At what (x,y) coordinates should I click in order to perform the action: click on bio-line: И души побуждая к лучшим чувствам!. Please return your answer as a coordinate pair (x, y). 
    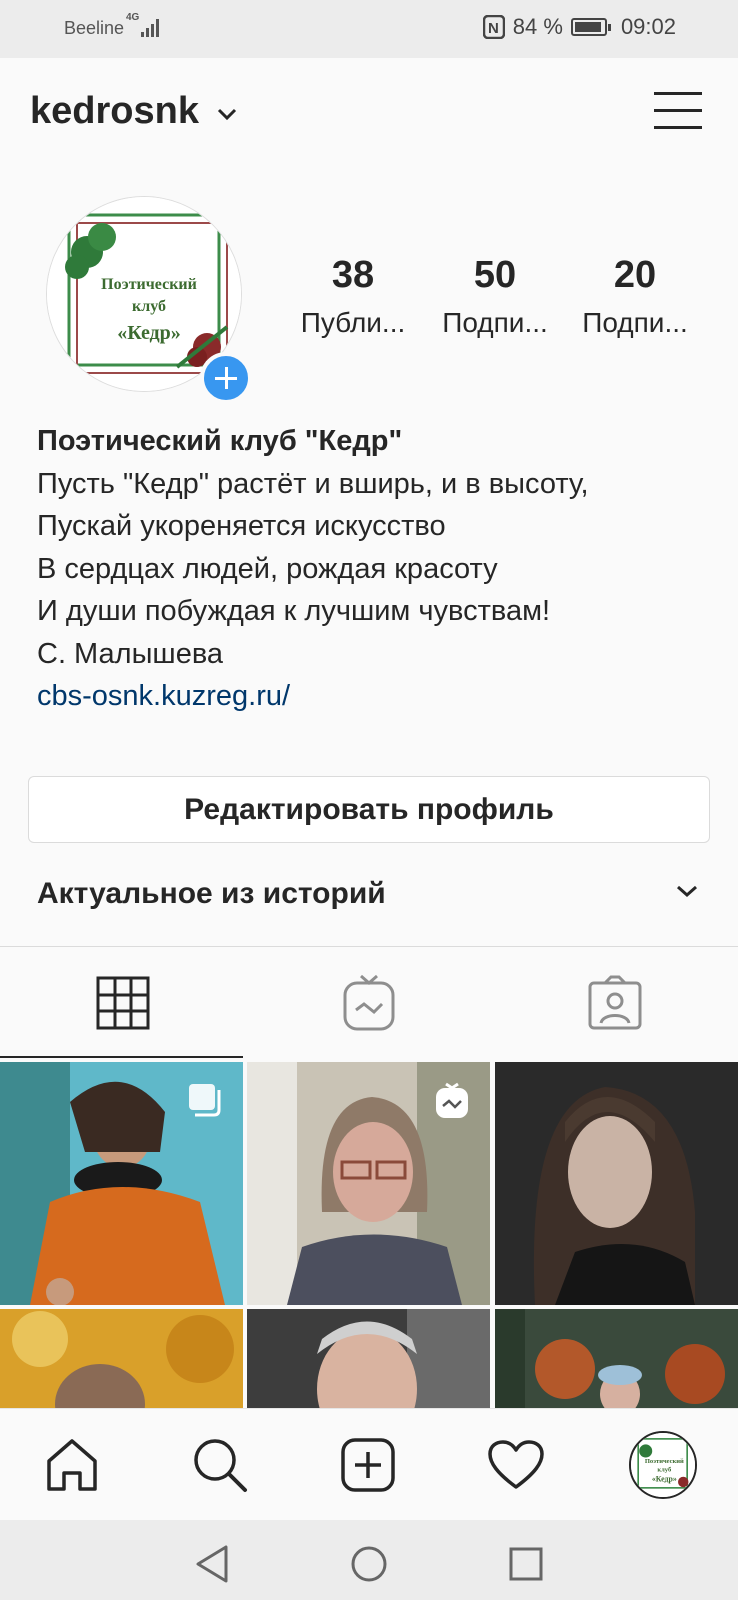
    Looking at the image, I should click on (294, 611).